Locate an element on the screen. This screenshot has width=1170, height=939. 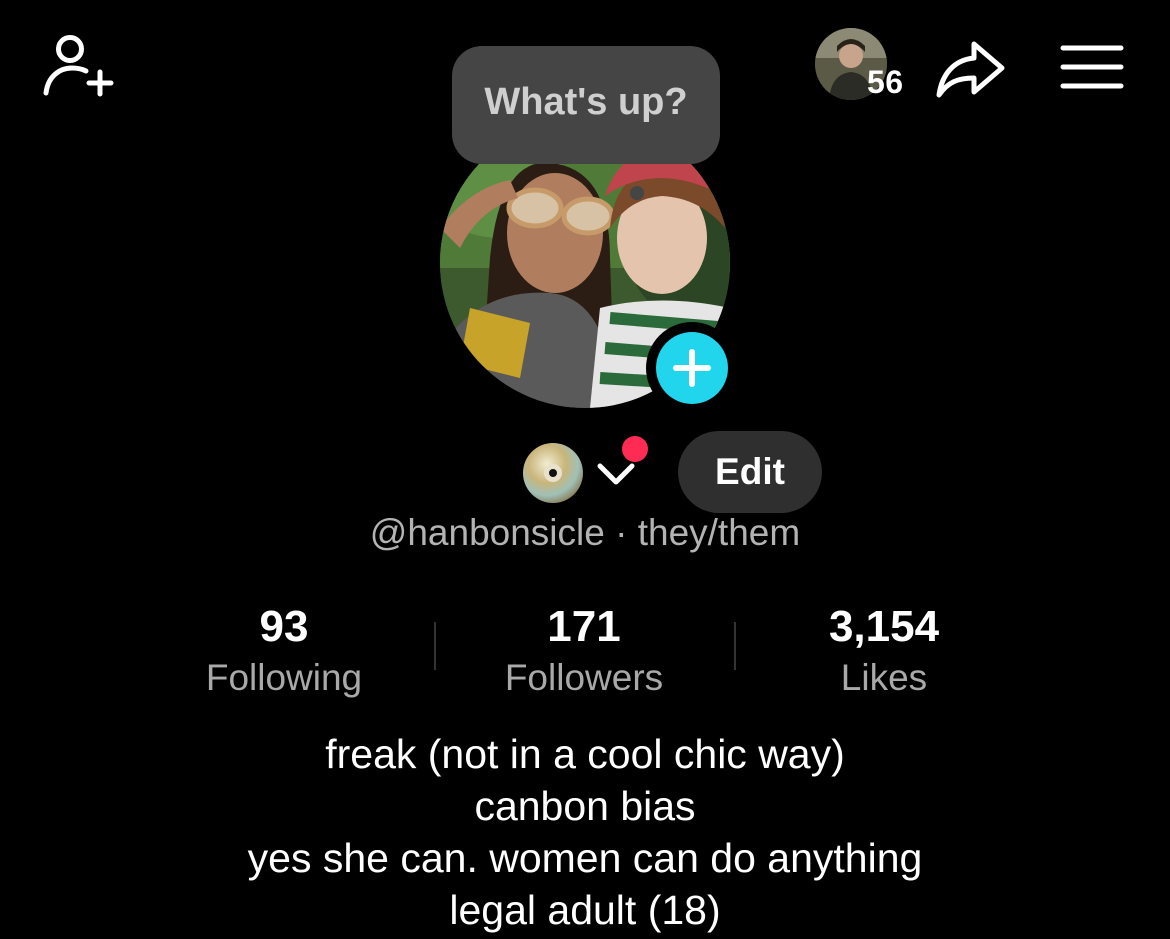
person-plus-icon is located at coordinates (78, 66).